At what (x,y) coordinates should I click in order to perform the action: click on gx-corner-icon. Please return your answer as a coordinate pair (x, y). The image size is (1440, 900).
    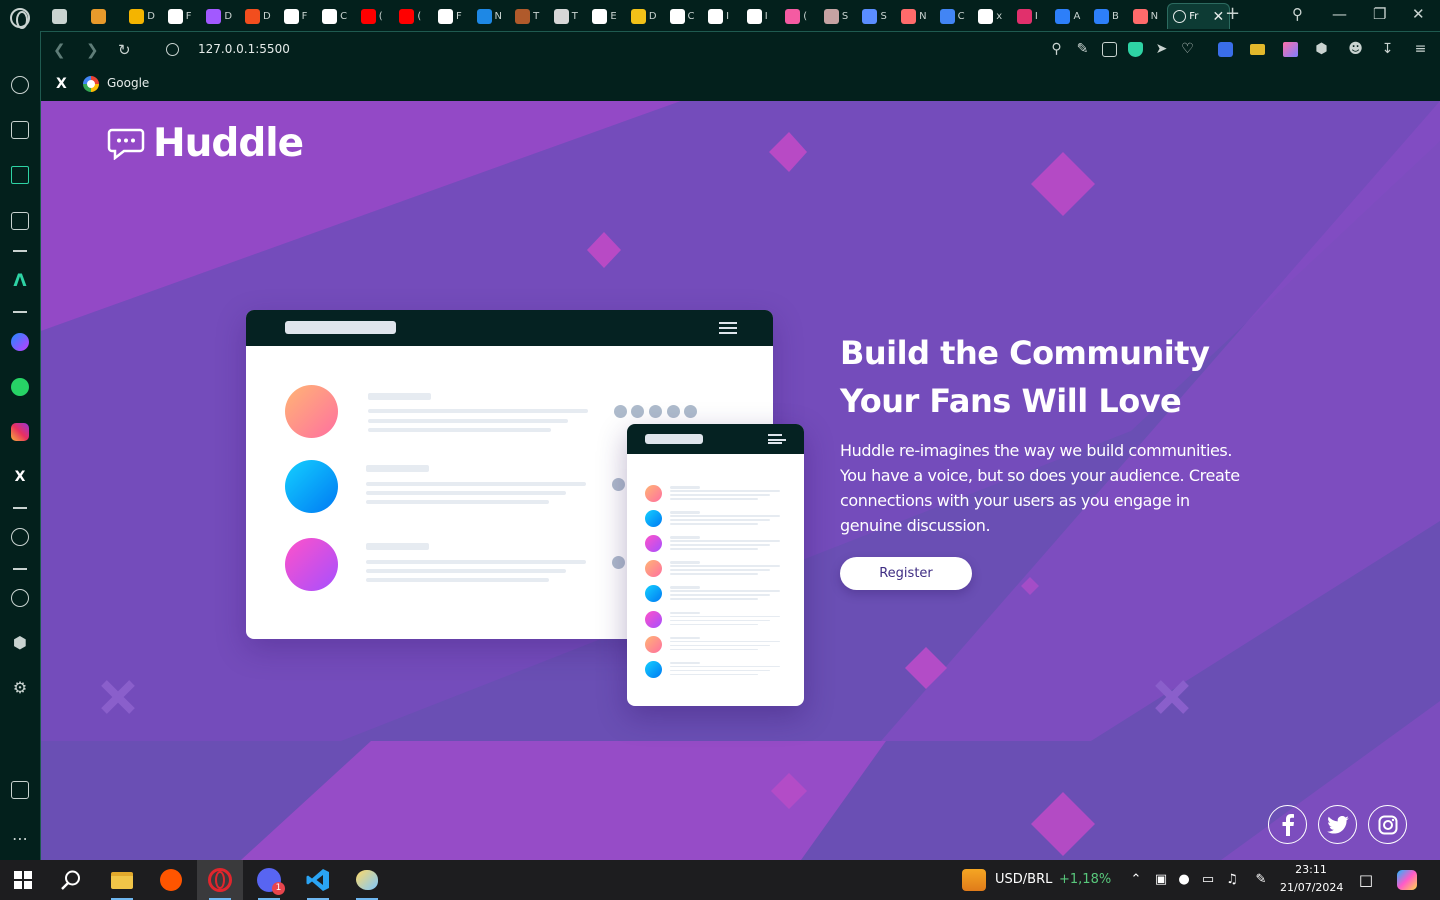
    Looking at the image, I should click on (20, 130).